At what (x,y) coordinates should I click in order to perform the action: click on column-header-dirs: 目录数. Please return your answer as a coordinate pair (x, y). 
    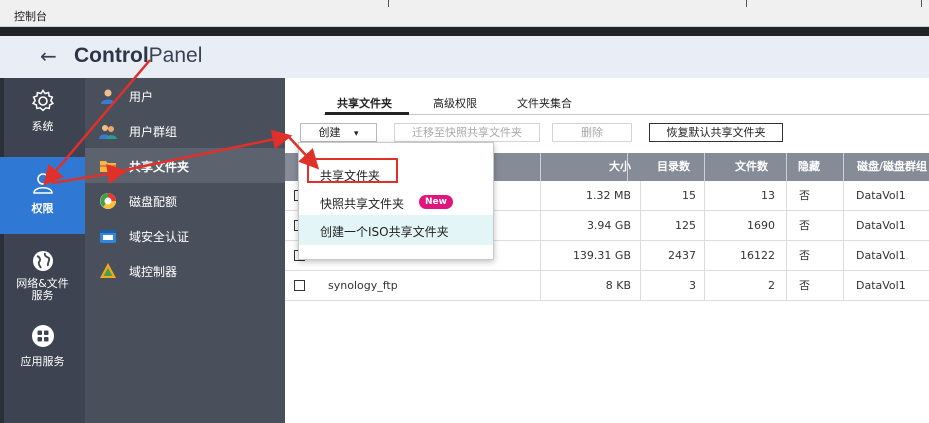
    Looking at the image, I should click on (677, 167).